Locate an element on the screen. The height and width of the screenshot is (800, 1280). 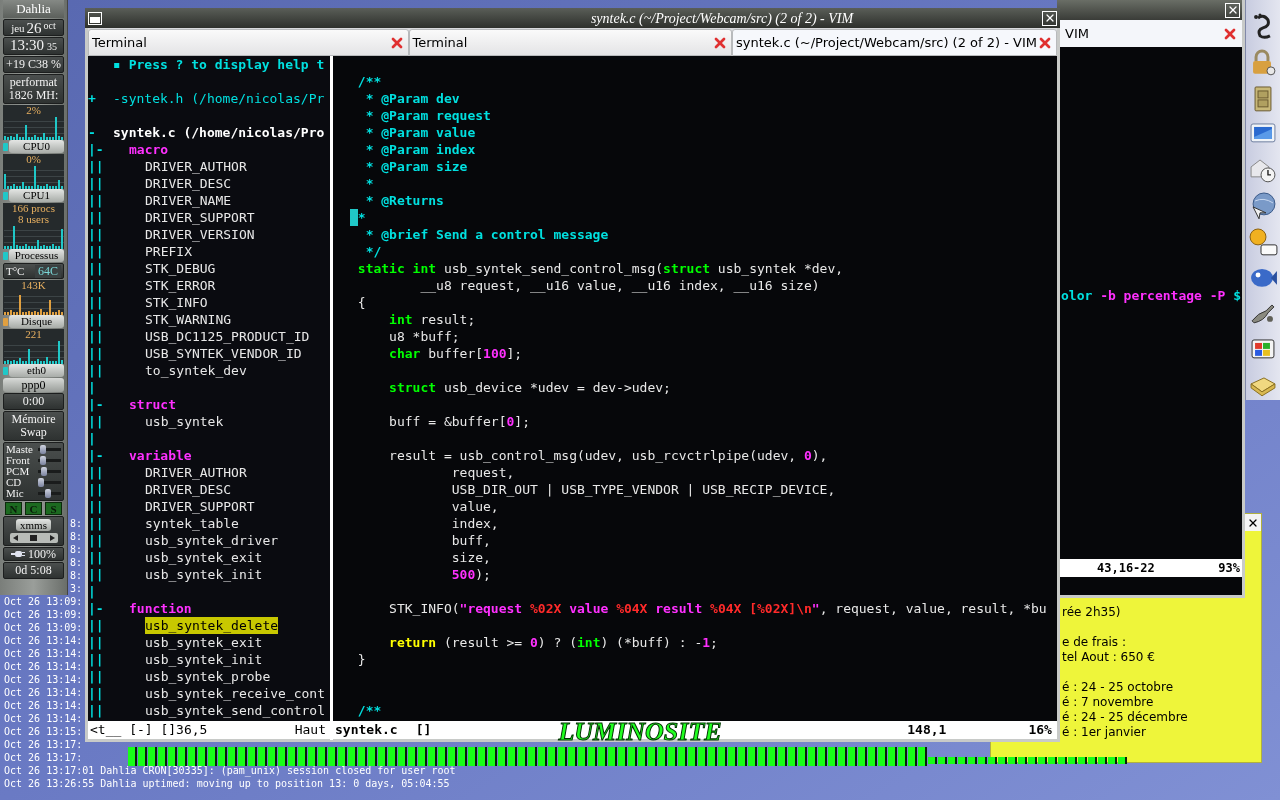
playback-controls-icon is located at coordinates (33, 538).